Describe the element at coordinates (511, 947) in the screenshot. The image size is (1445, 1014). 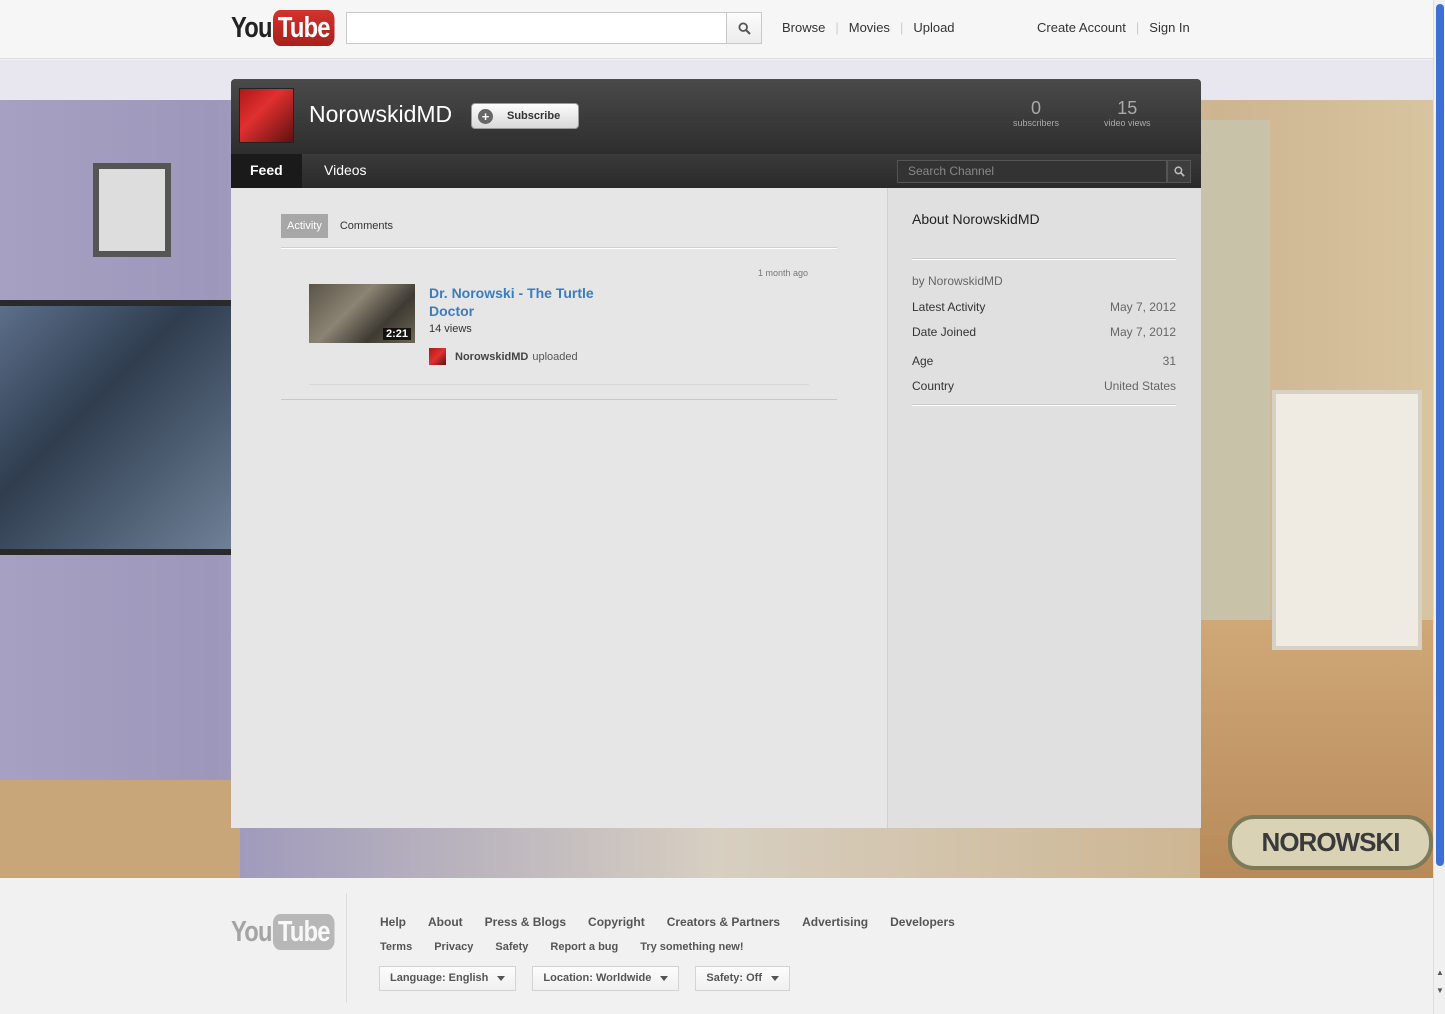
I see `footer-link-safety: Safety` at that location.